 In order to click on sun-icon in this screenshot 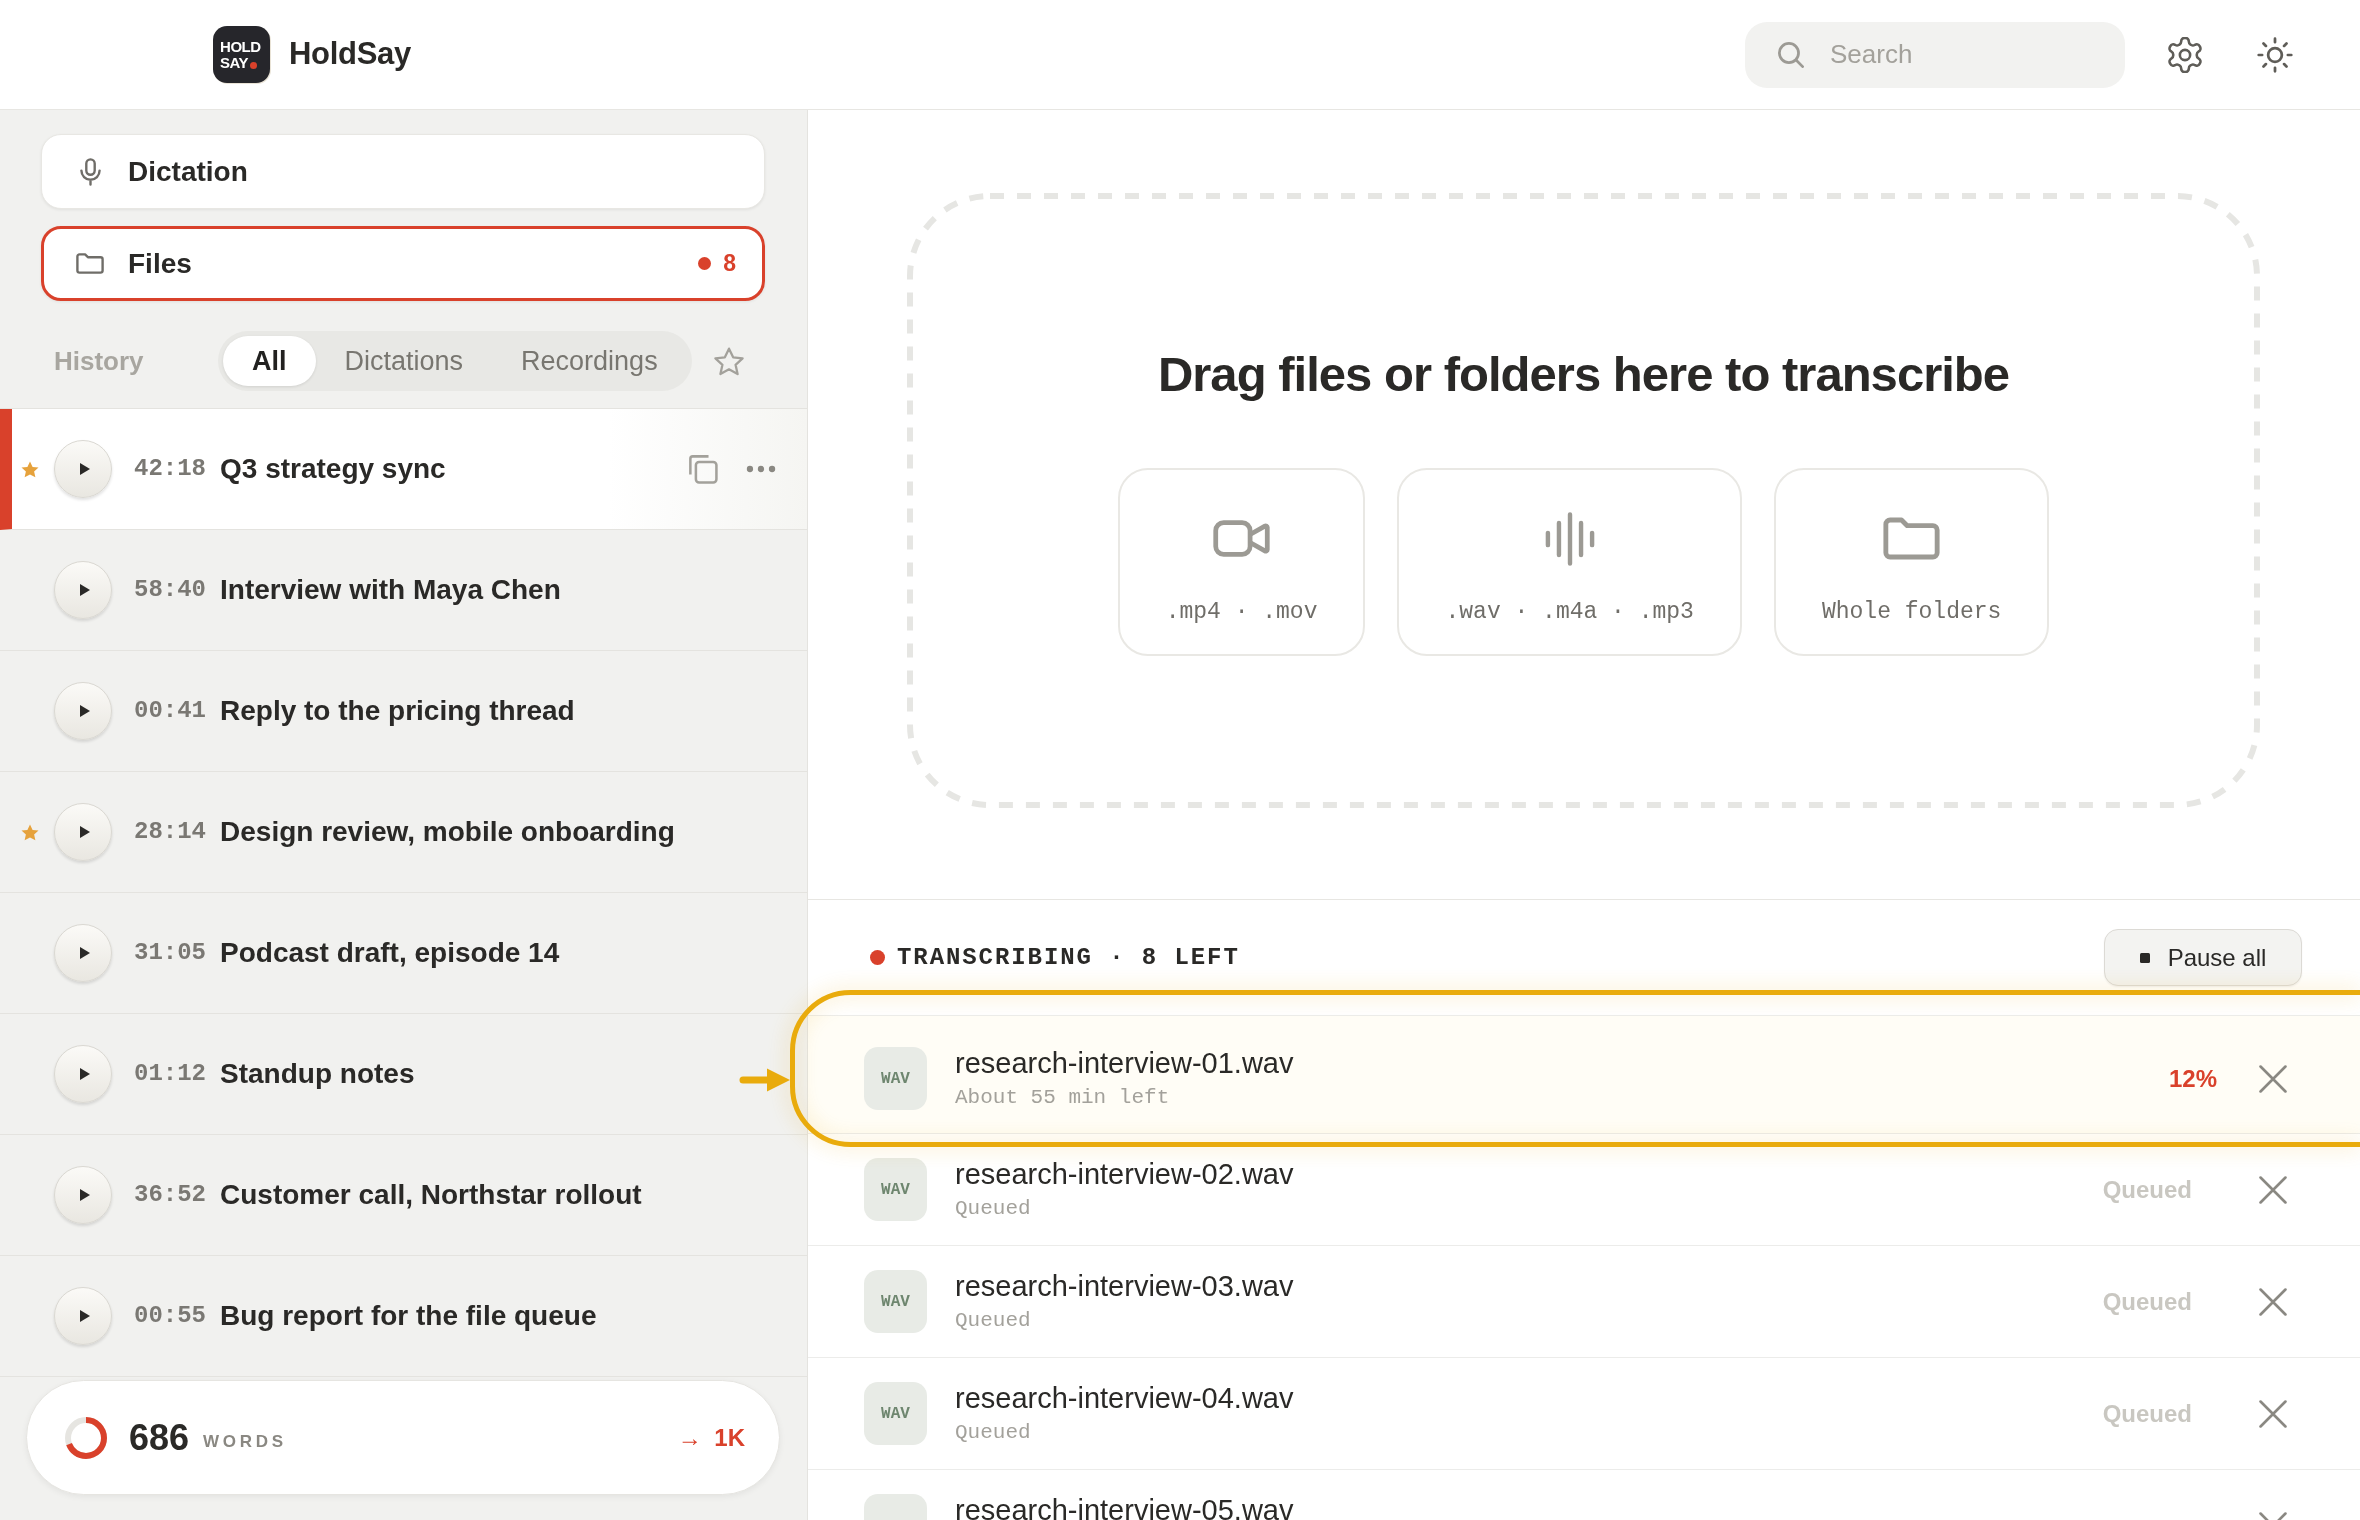, I will do `click(2275, 54)`.